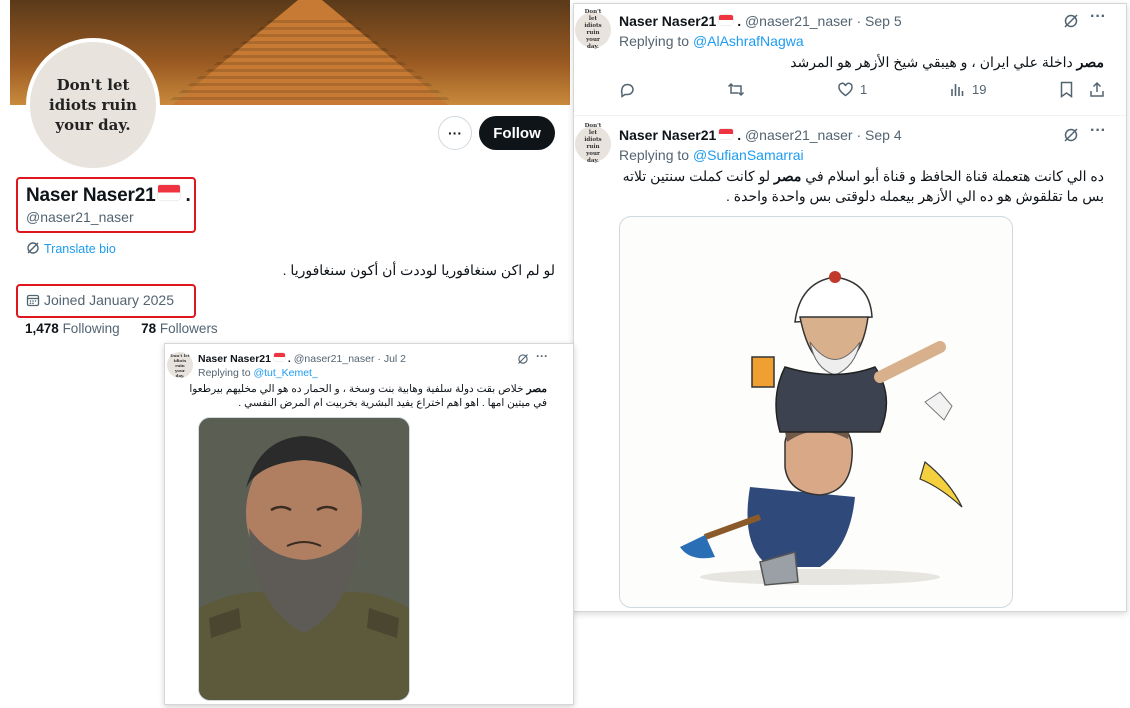 This screenshot has width=1130, height=708. I want to click on turban, so click(833, 299).